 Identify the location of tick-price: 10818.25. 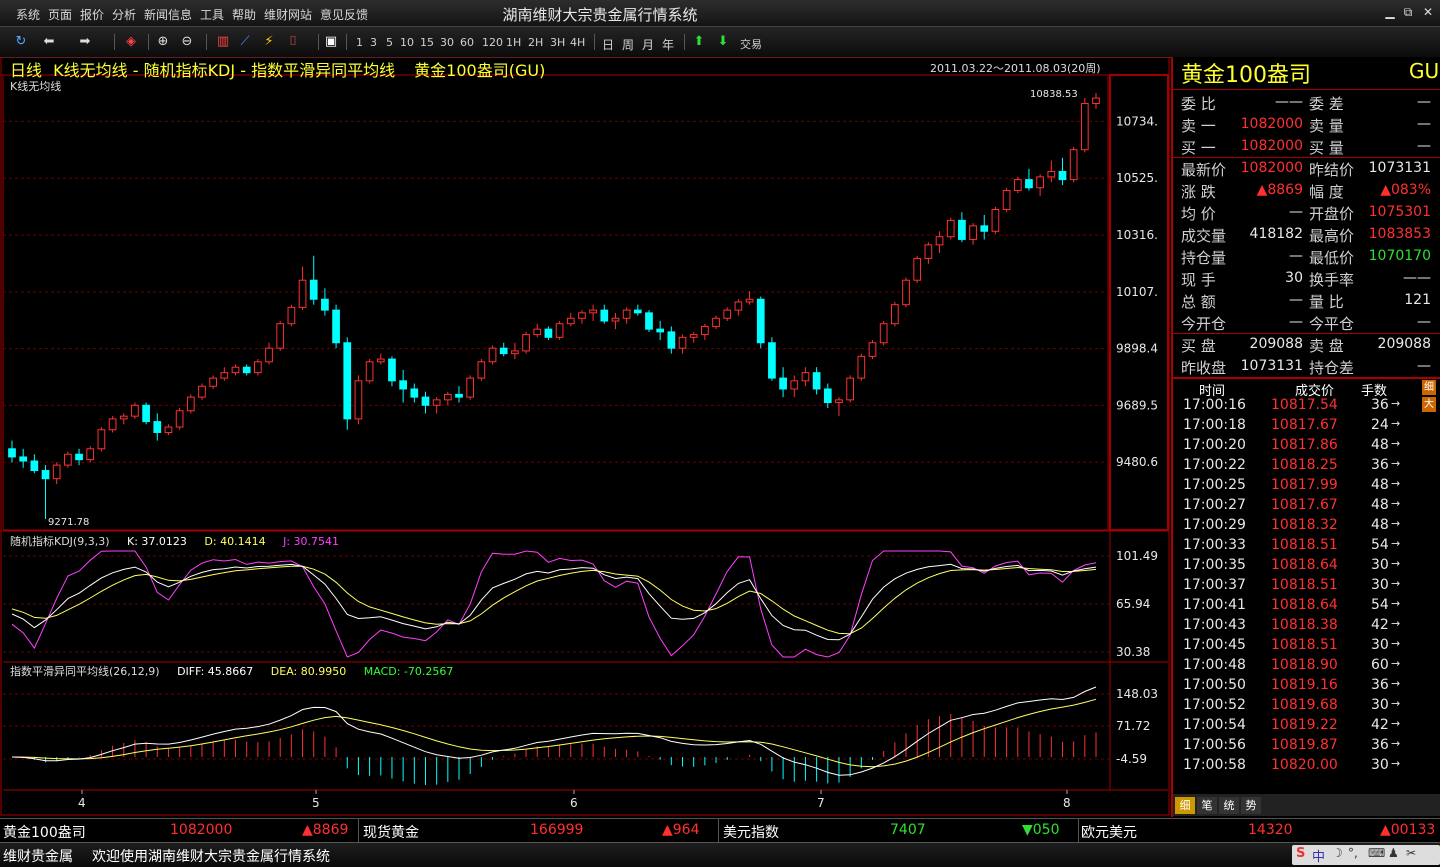
(1304, 465).